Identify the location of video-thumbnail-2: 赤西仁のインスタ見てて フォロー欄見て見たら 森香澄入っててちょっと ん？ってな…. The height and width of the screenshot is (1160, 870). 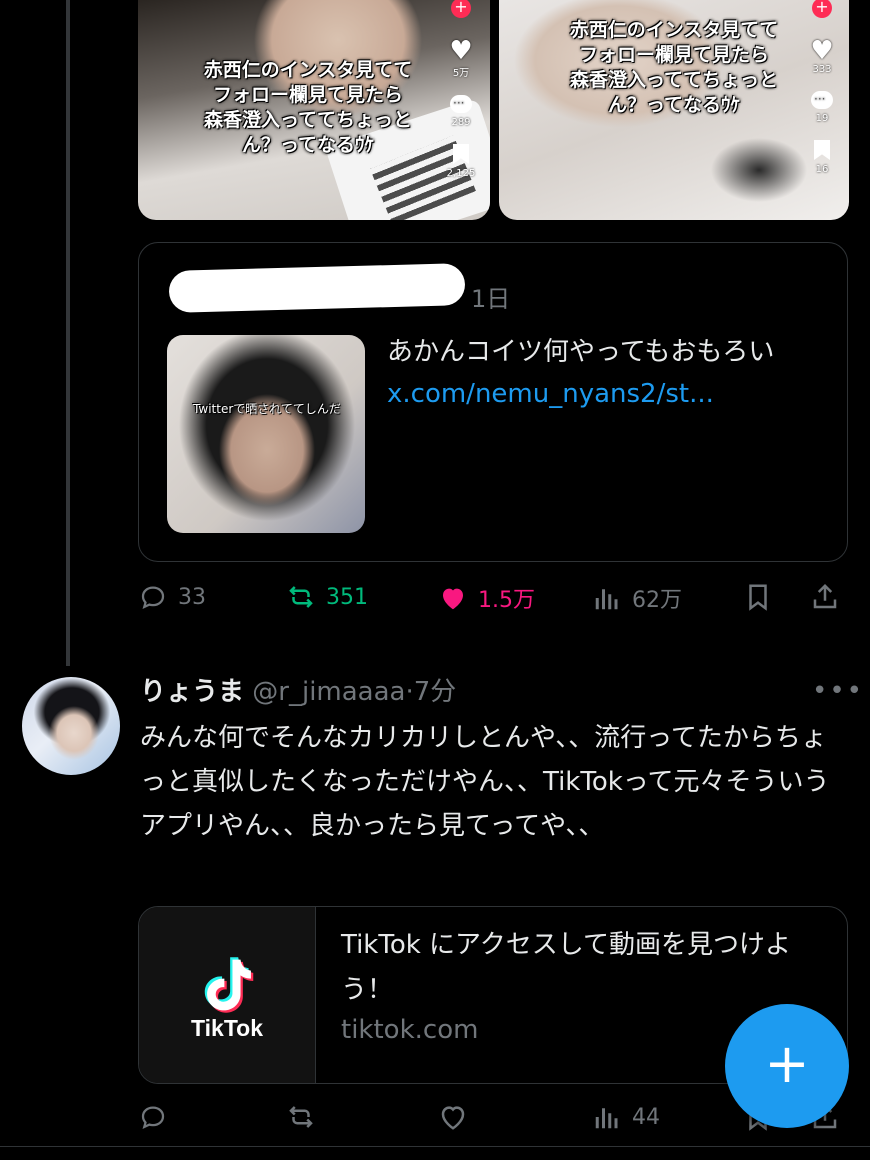
(674, 110).